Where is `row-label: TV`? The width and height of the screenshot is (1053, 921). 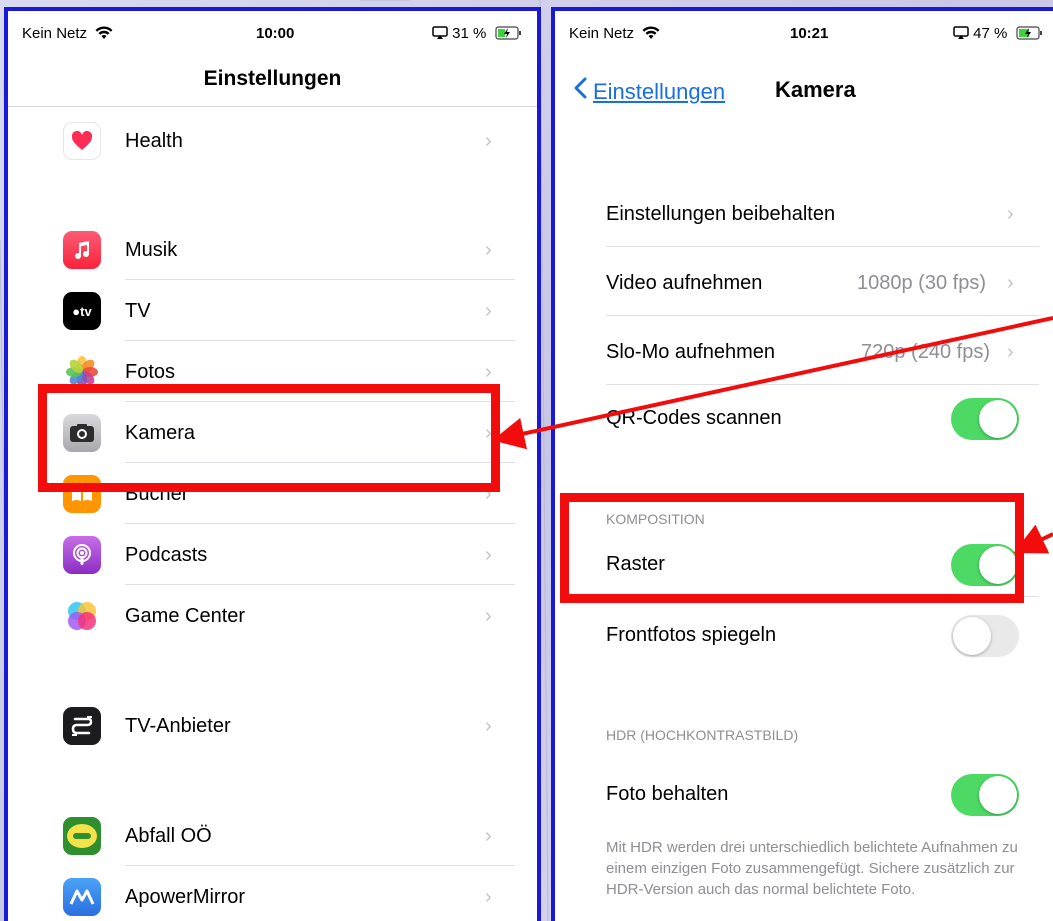
row-label: TV is located at coordinates (138, 310).